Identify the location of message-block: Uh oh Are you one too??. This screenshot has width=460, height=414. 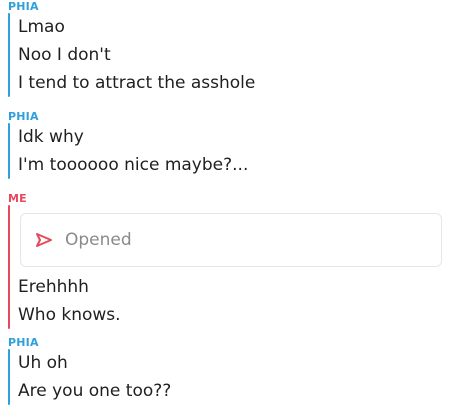
(226, 377).